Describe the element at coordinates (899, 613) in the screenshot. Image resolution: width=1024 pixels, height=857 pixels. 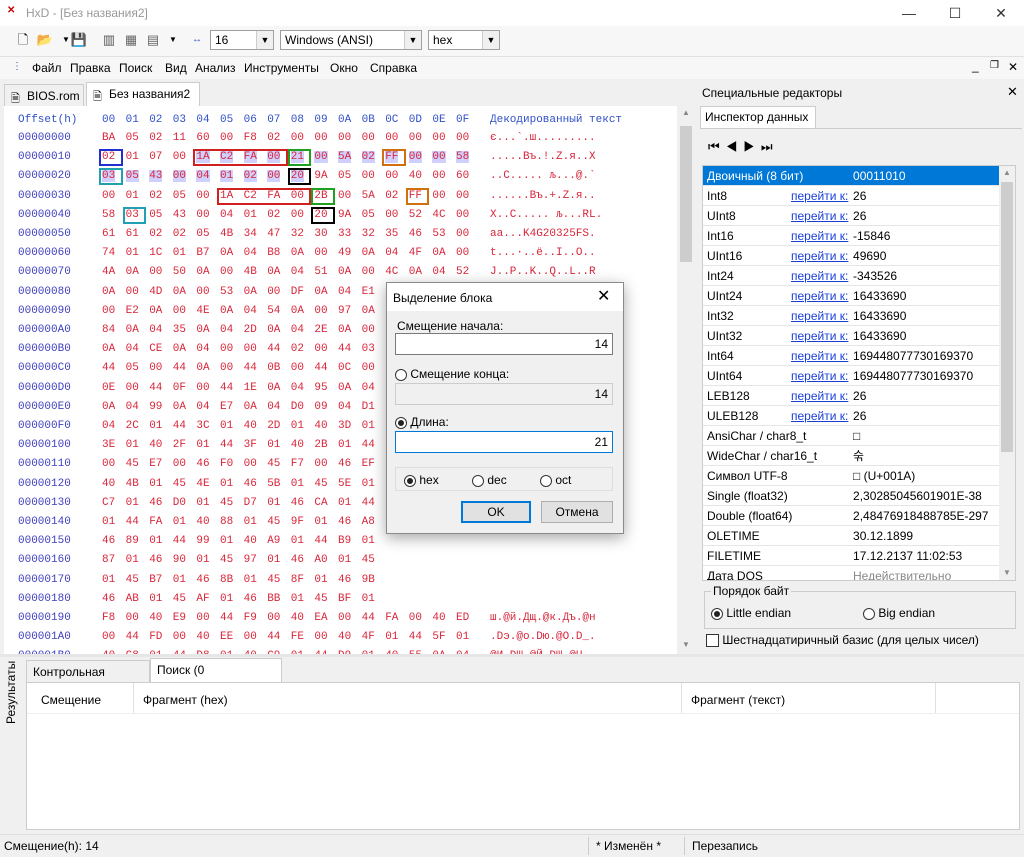
I see `big-endian-radio: Big endian` at that location.